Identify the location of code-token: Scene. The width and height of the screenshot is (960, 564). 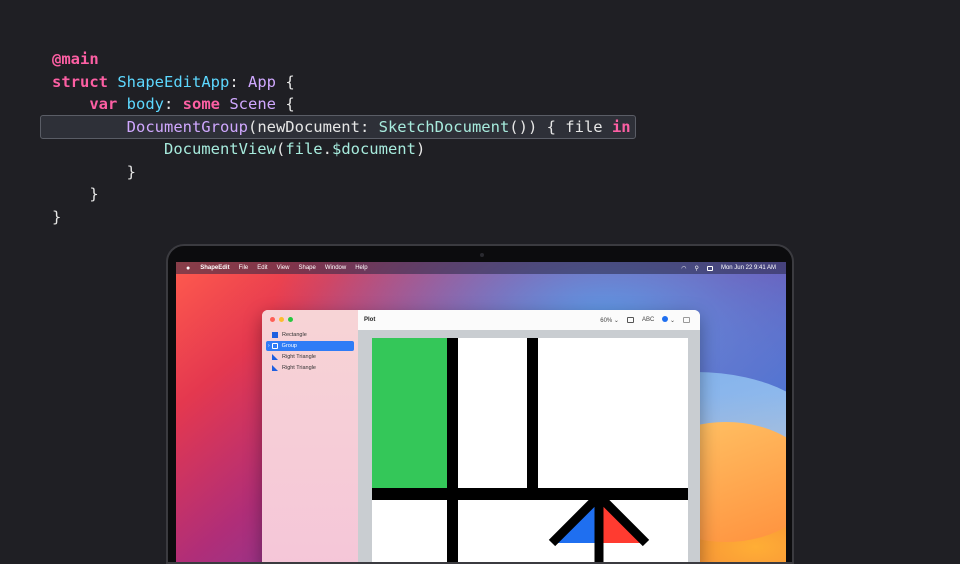
(253, 104).